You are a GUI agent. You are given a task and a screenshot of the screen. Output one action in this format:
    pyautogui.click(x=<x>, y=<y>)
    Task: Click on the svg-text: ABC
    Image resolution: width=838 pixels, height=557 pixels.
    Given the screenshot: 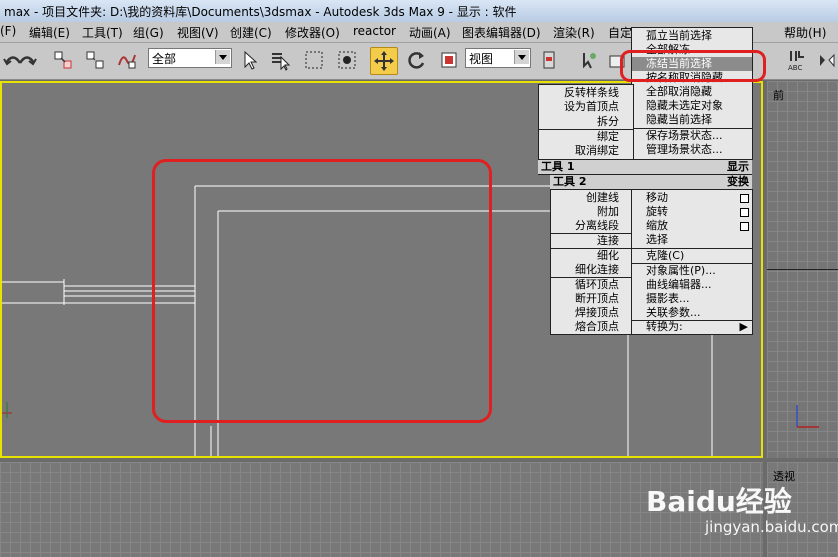 What is the action you would take?
    pyautogui.click(x=795, y=68)
    